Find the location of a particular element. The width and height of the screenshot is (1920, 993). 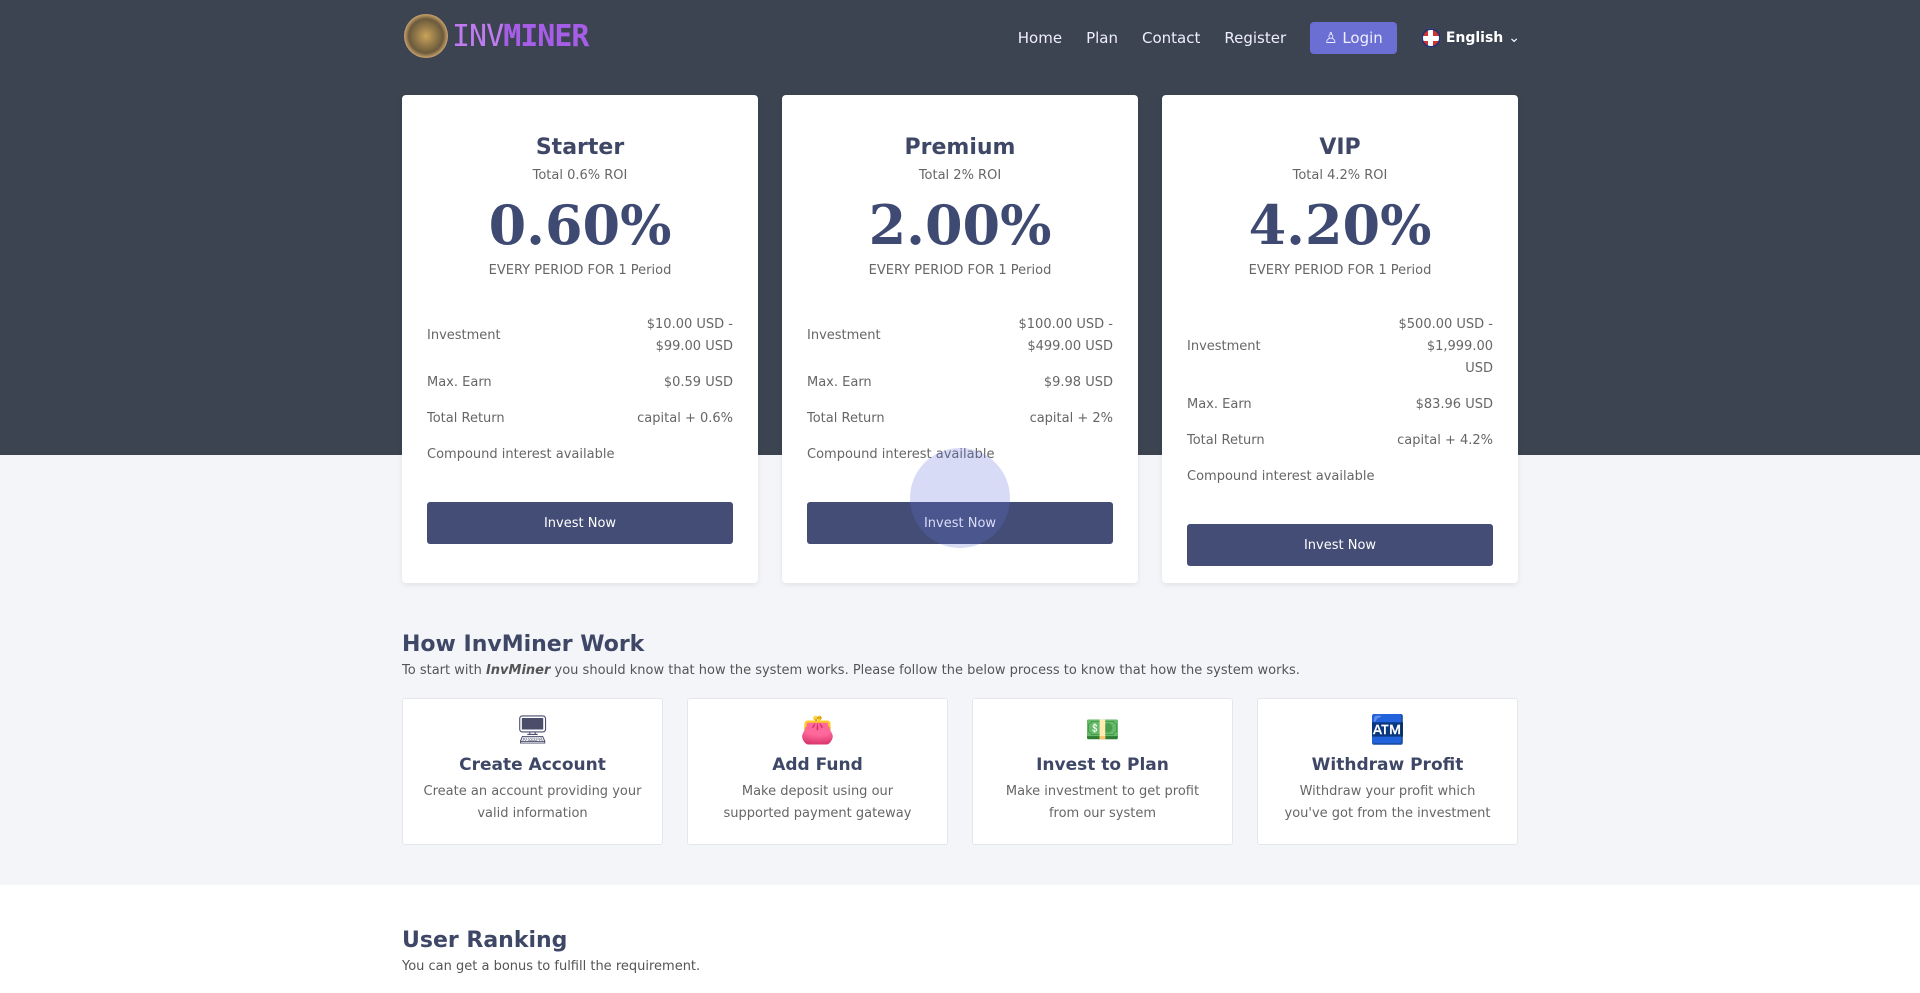

ranking-title: User Ranking is located at coordinates (485, 940).